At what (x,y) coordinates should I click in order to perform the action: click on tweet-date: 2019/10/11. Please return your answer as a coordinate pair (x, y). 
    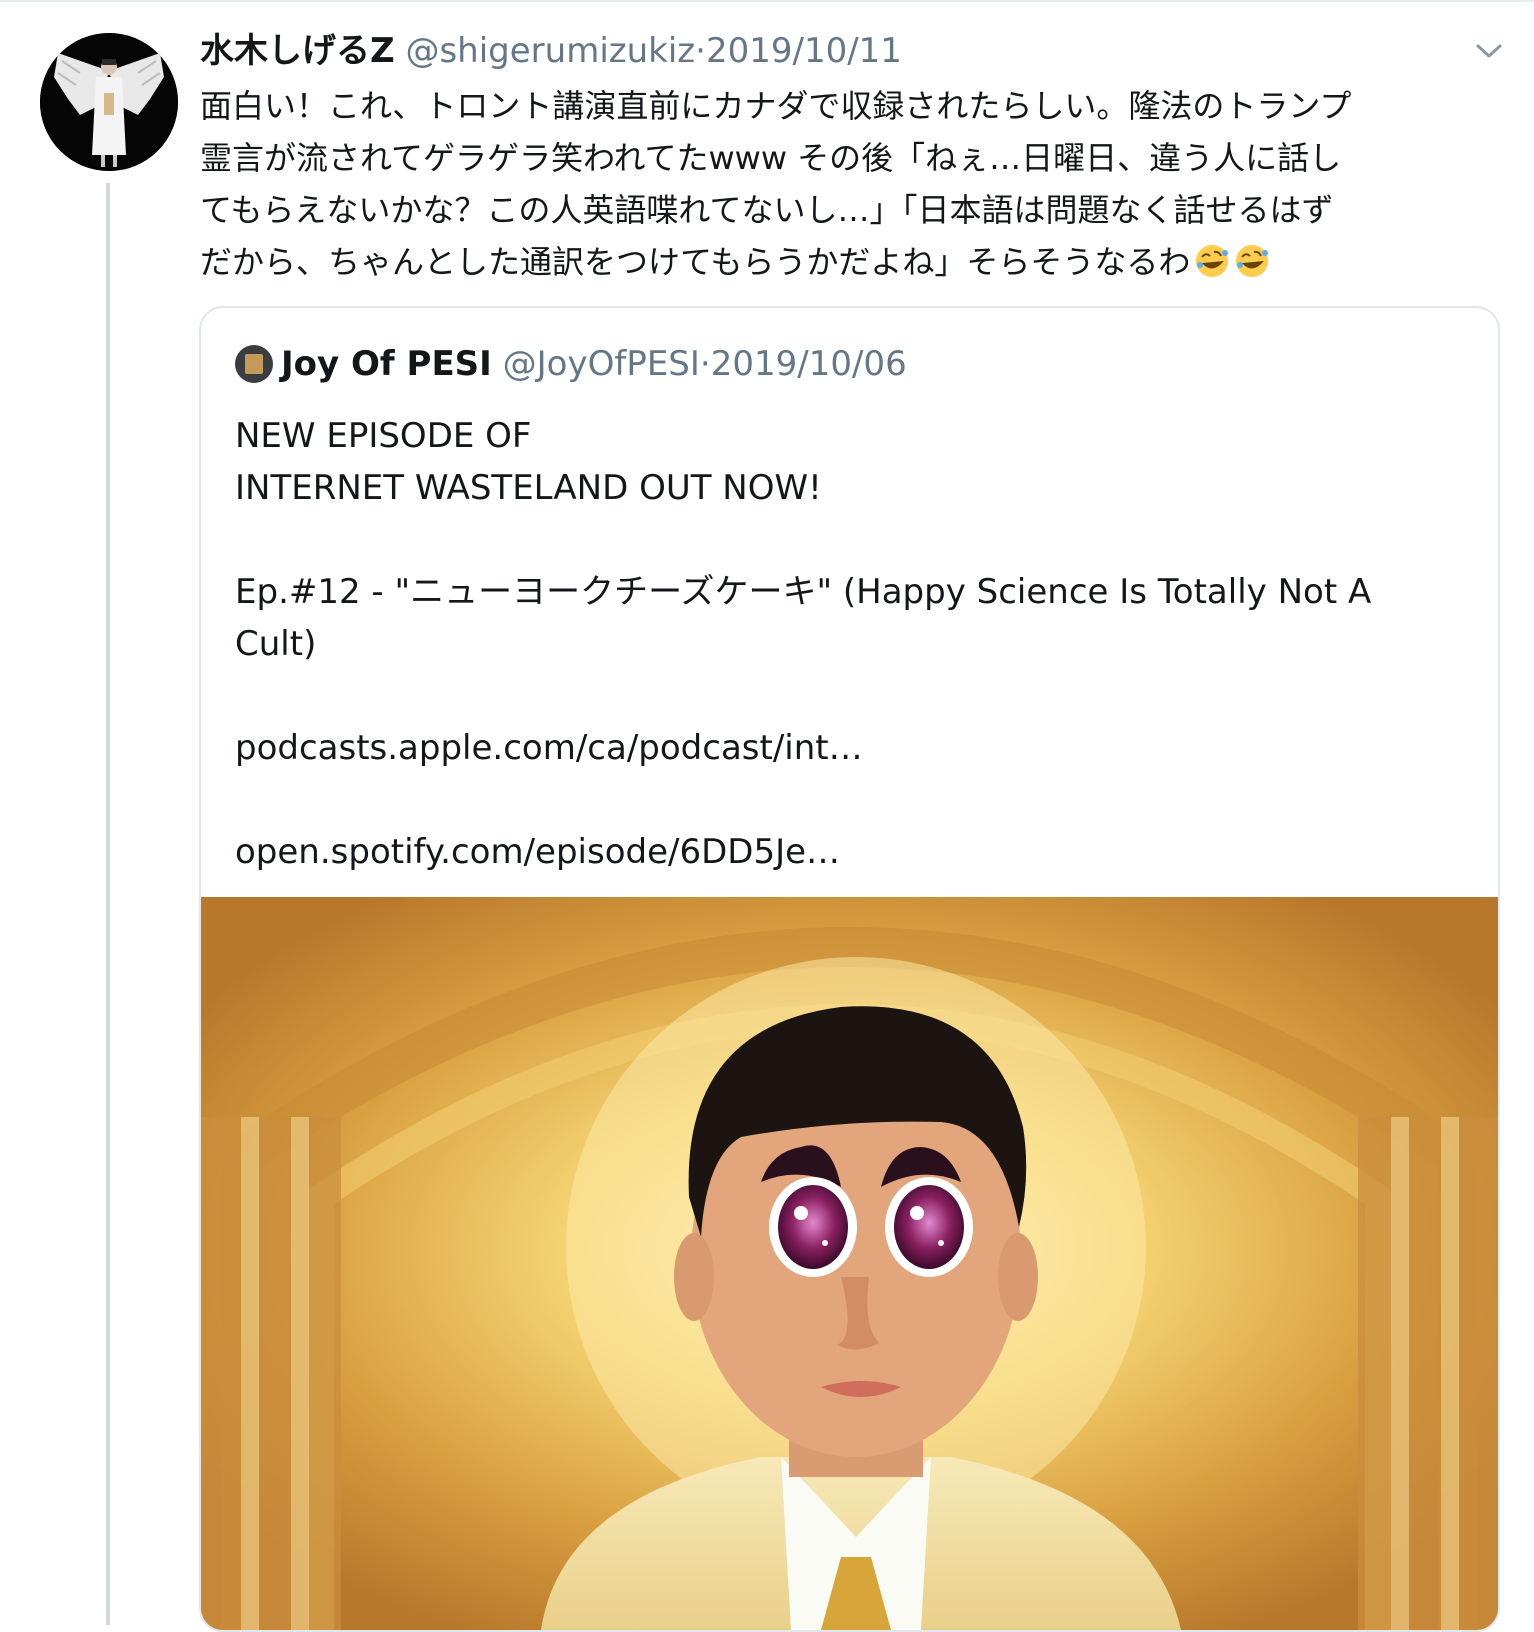
    Looking at the image, I should click on (804, 51).